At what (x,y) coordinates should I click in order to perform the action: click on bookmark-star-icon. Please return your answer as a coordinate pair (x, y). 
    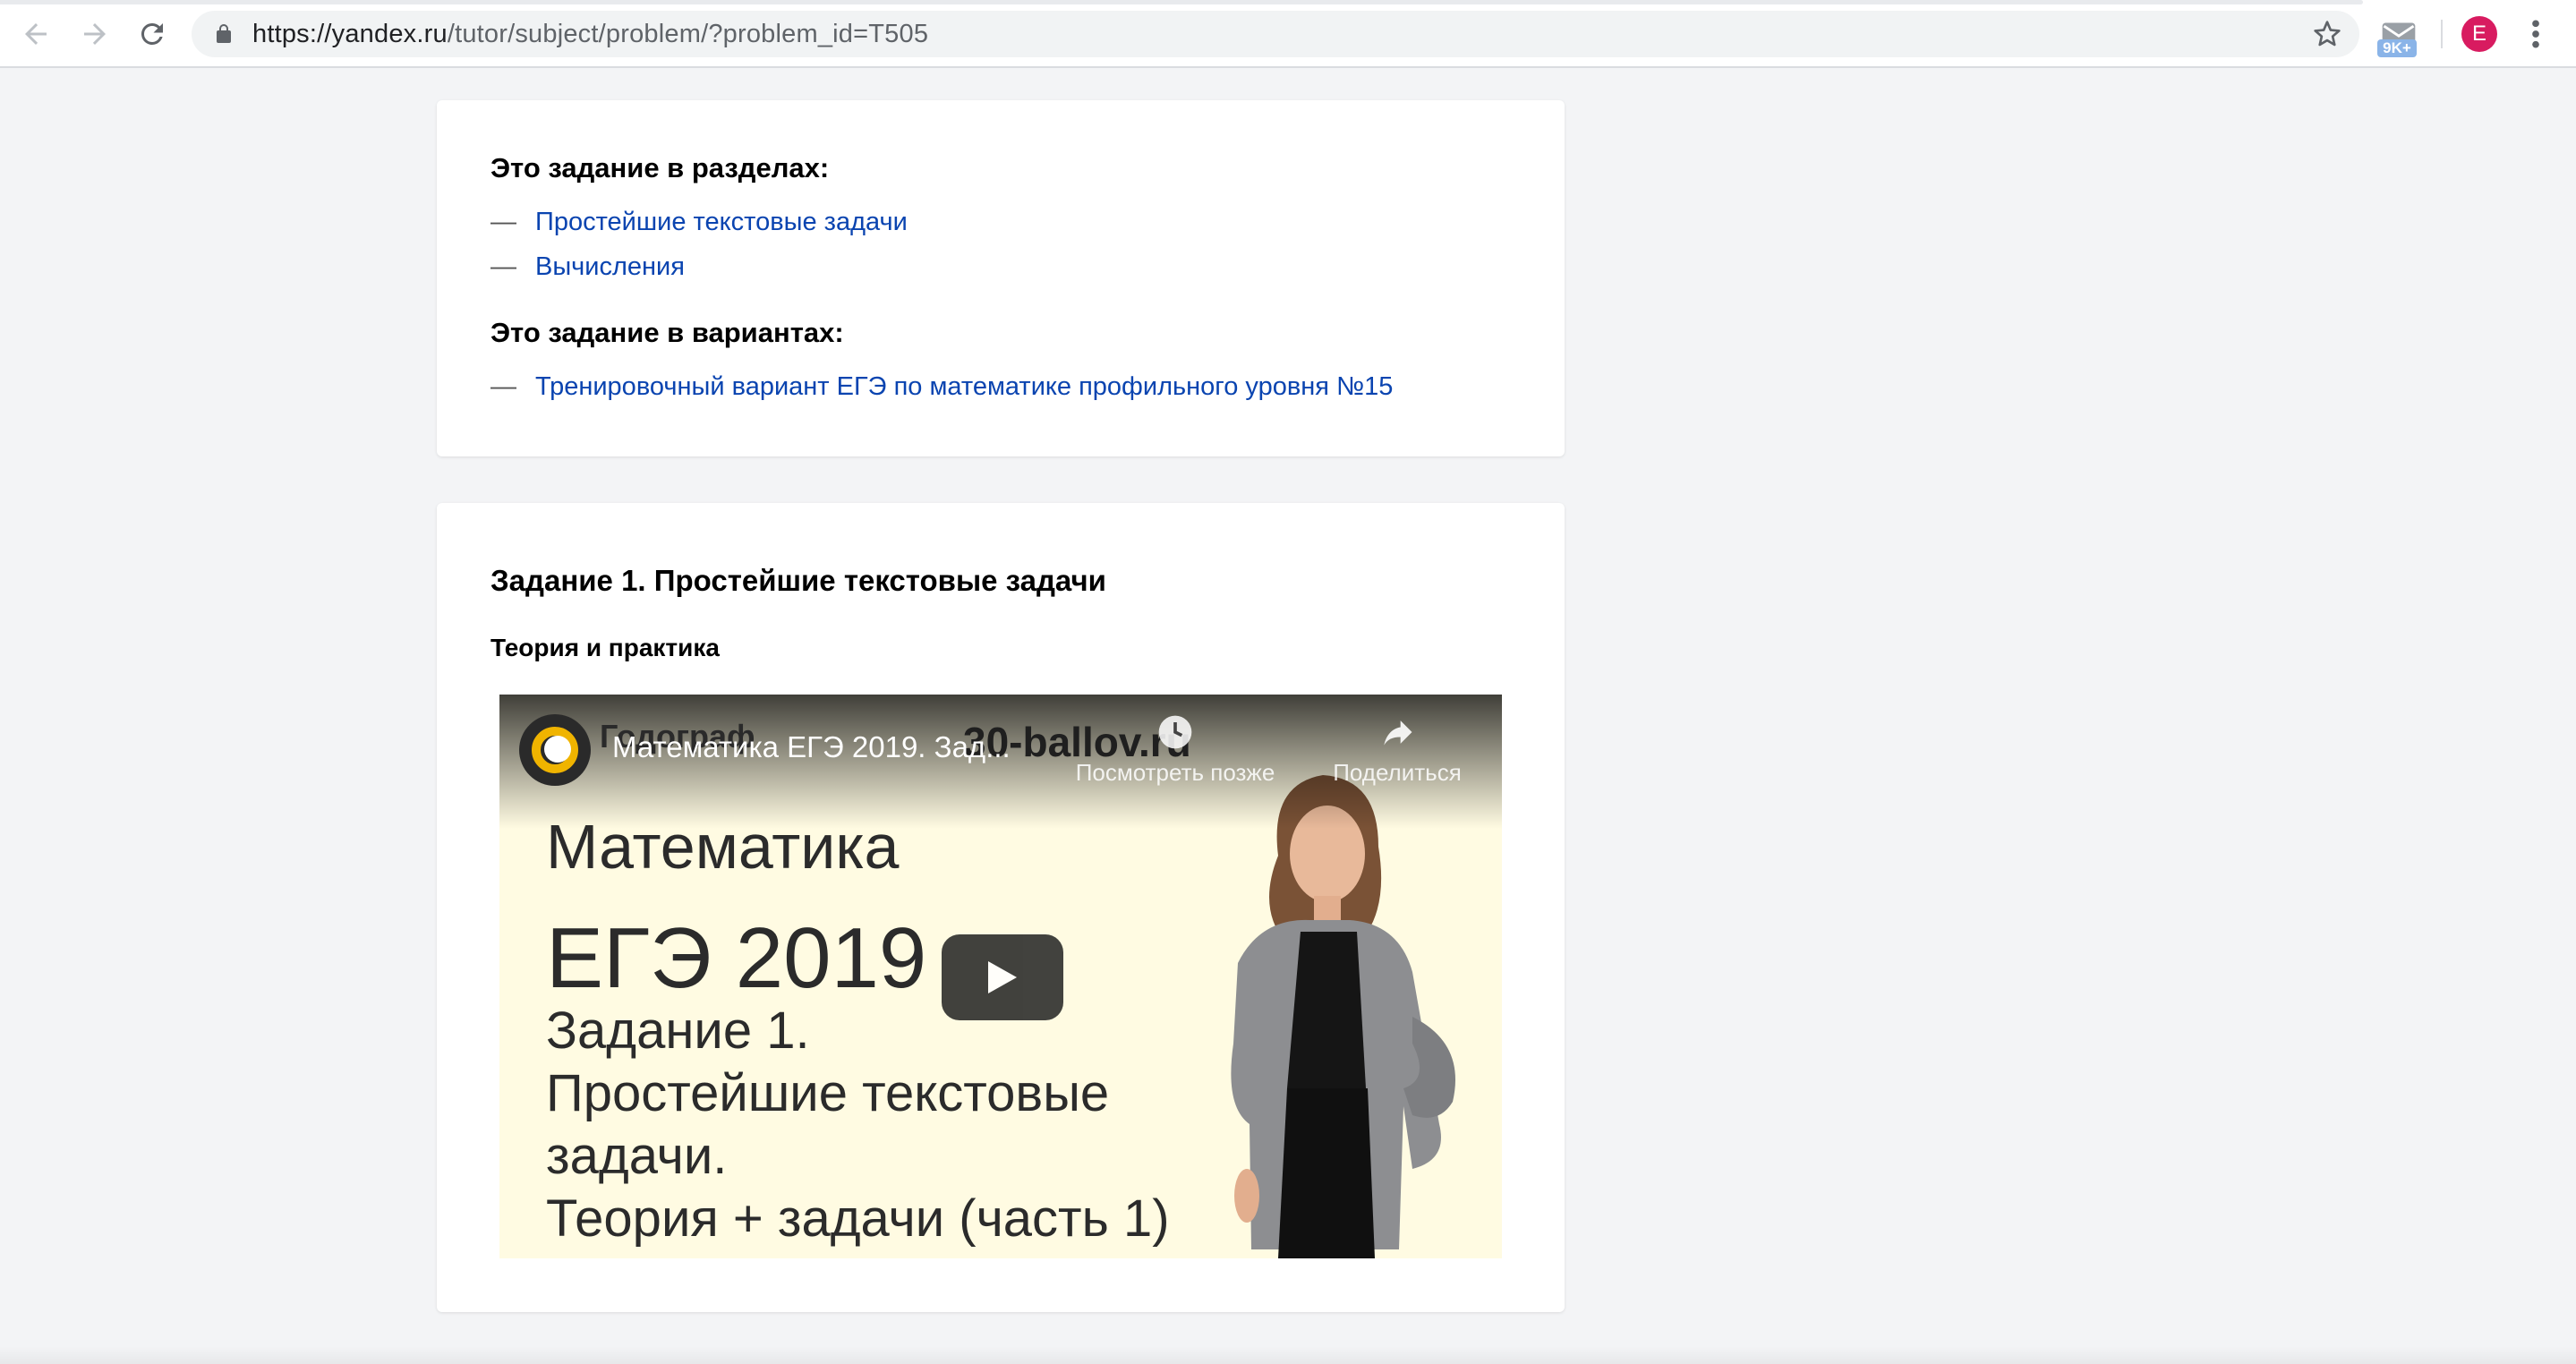
    Looking at the image, I should click on (2327, 34).